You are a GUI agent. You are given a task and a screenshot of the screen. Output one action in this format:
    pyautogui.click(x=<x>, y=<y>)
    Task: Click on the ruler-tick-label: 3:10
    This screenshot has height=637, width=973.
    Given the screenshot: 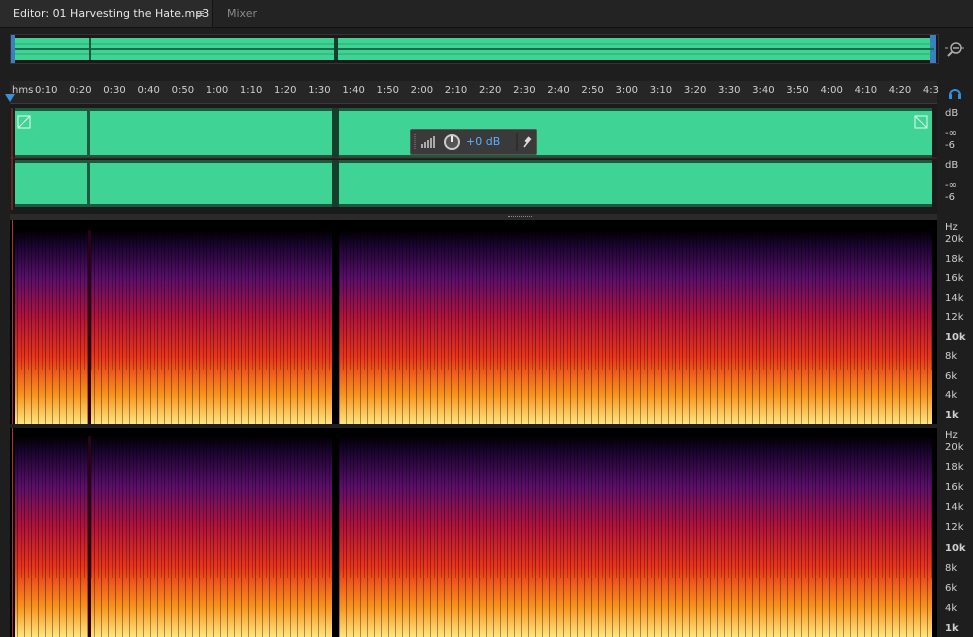 What is the action you would take?
    pyautogui.click(x=661, y=90)
    